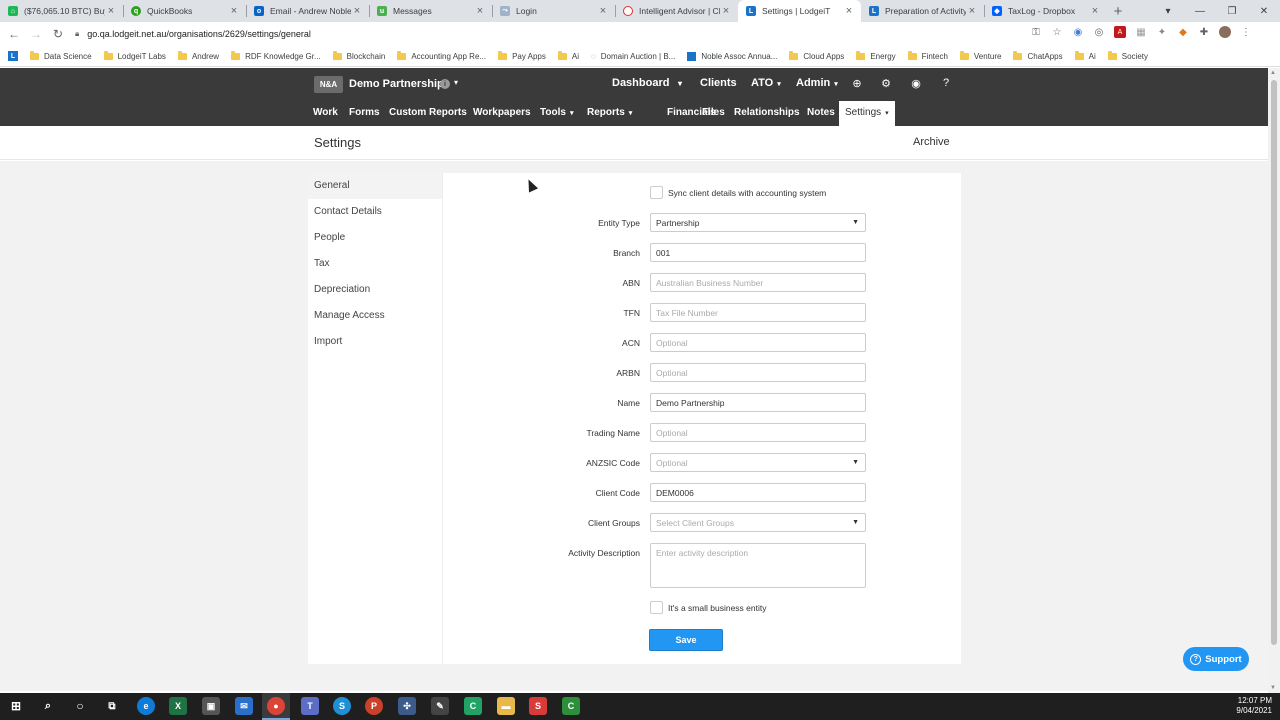 This screenshot has height=720, width=1280. Describe the element at coordinates (407, 706) in the screenshot. I see `app-icon: ✣` at that location.